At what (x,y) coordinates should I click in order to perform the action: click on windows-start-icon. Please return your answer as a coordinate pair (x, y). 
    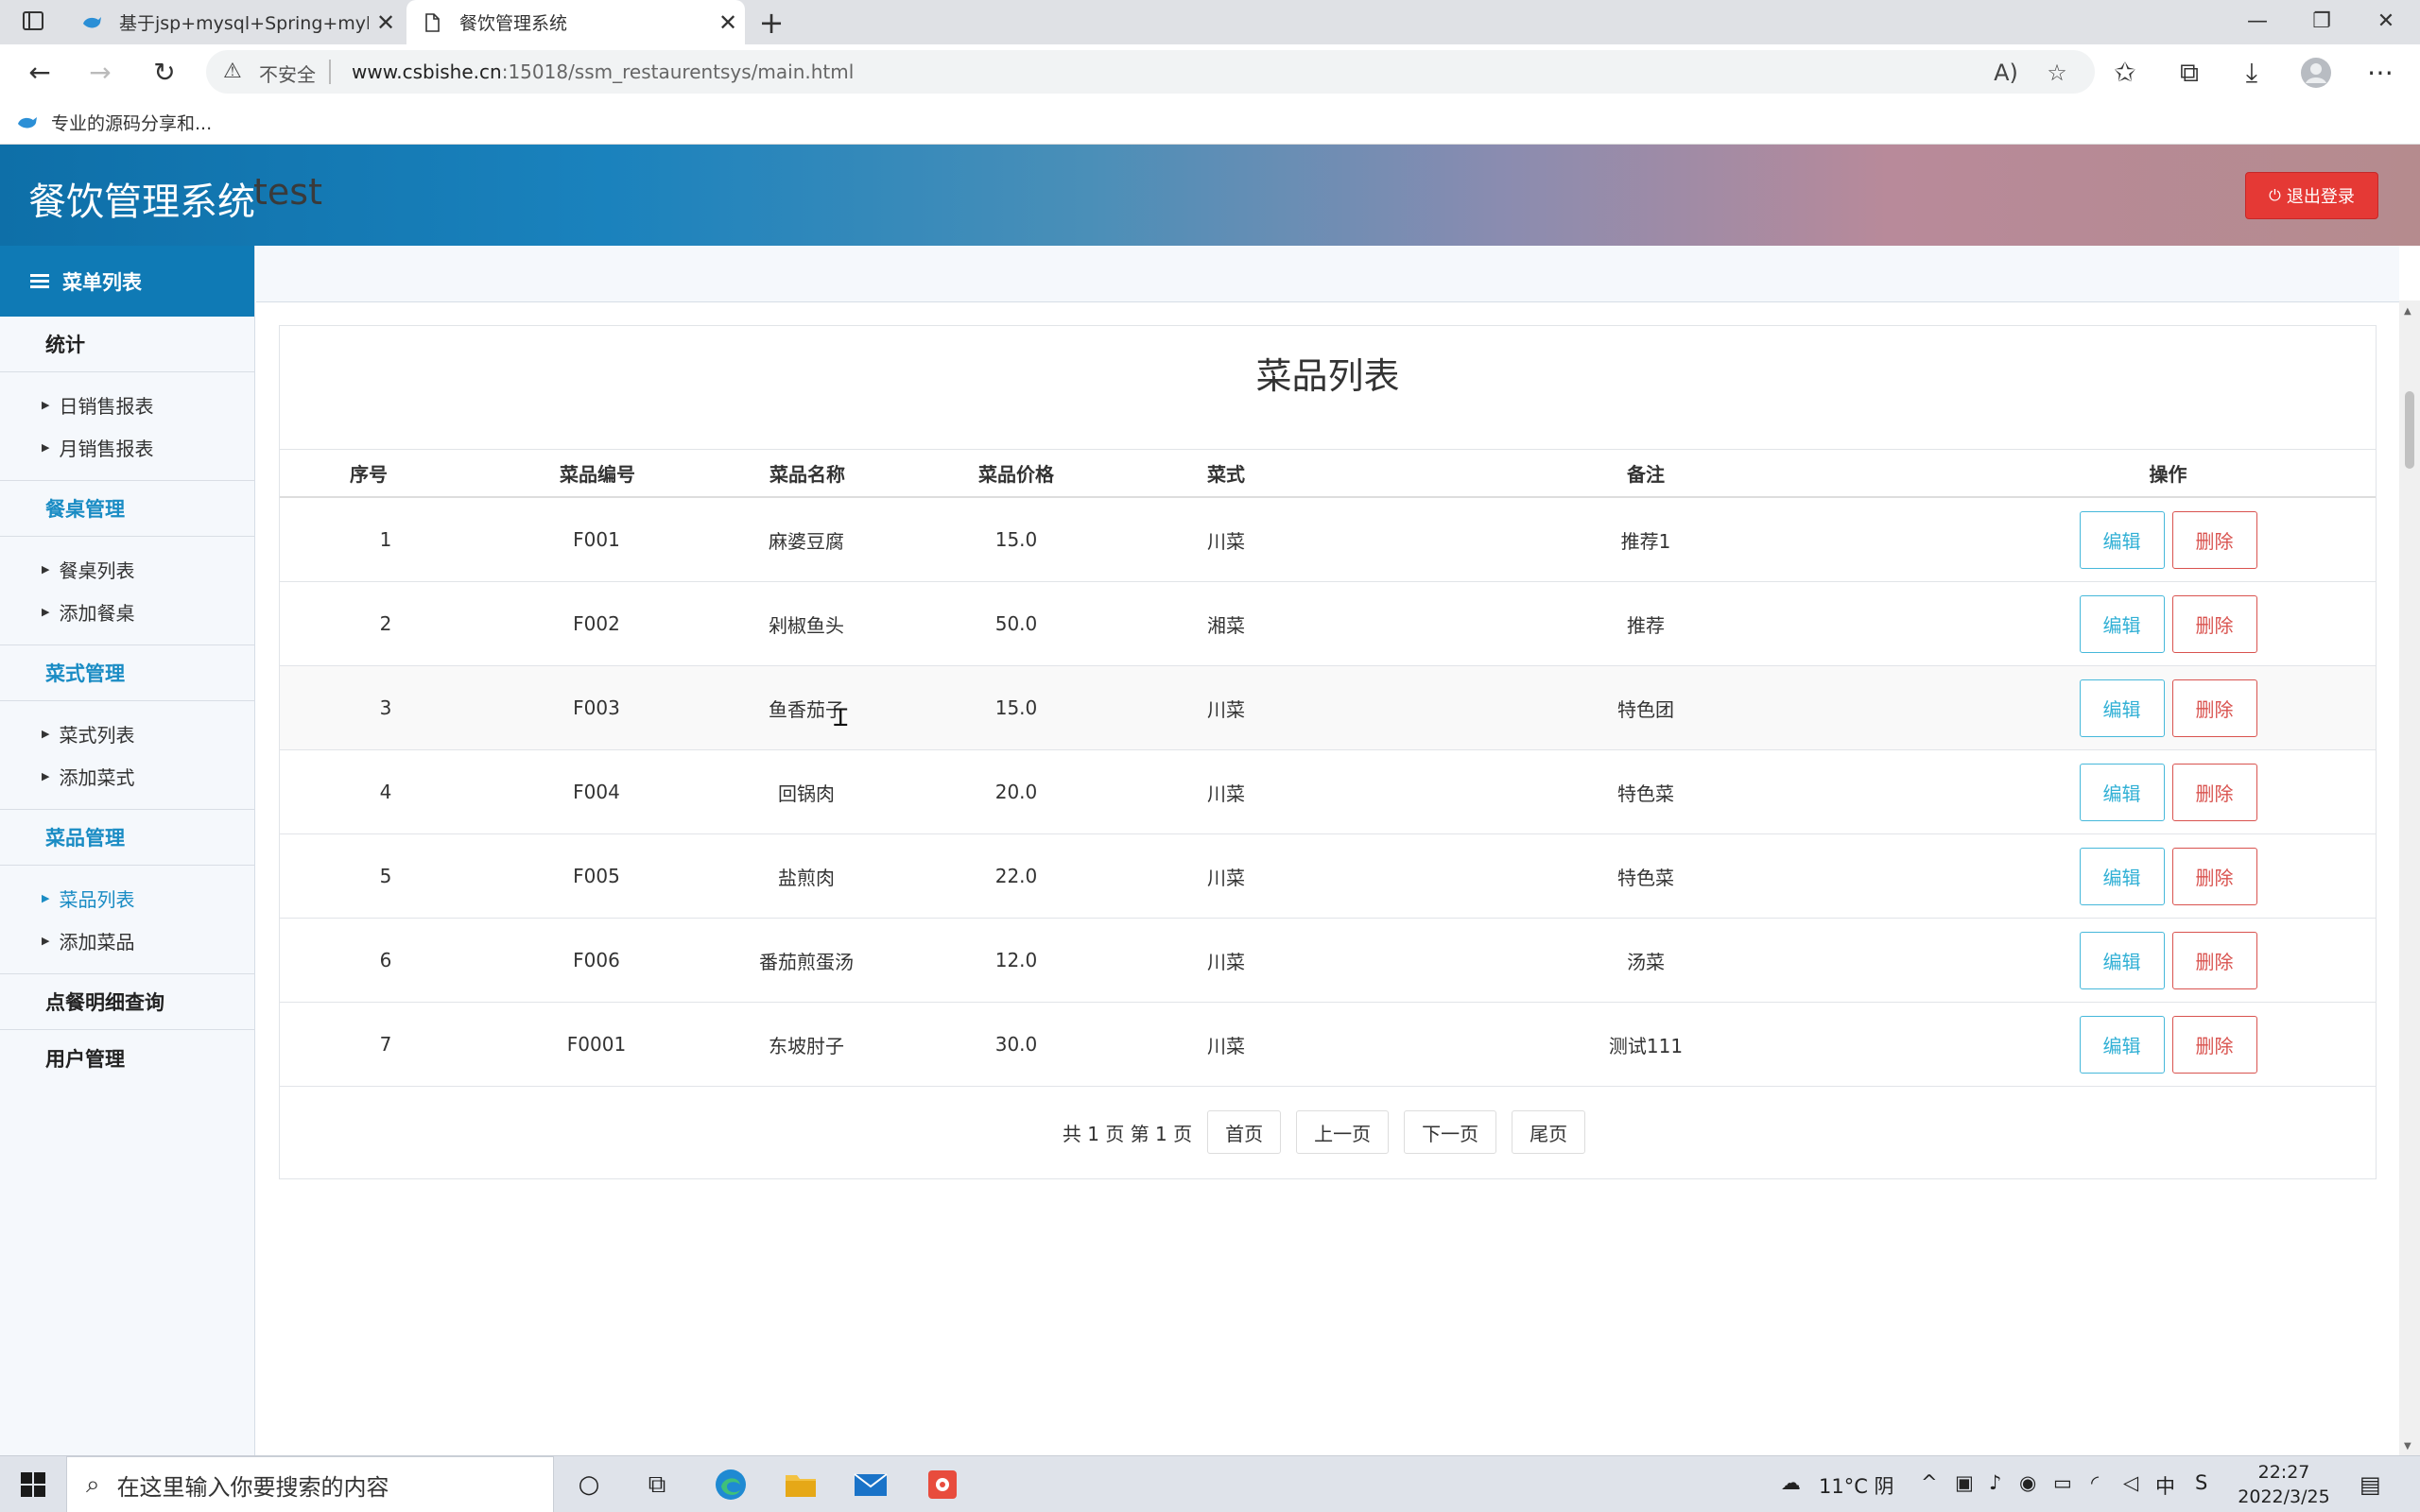
    Looking at the image, I should click on (33, 1484).